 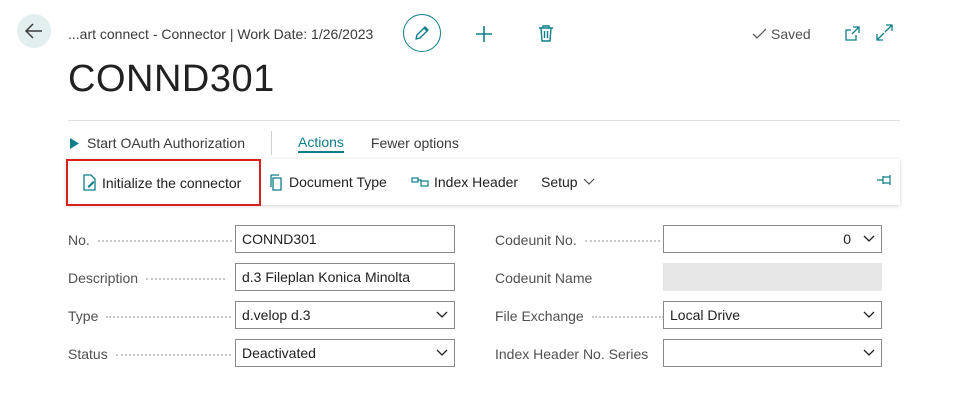 I want to click on index-header-no-series-label: Index Header No. Series, so click(x=571, y=354).